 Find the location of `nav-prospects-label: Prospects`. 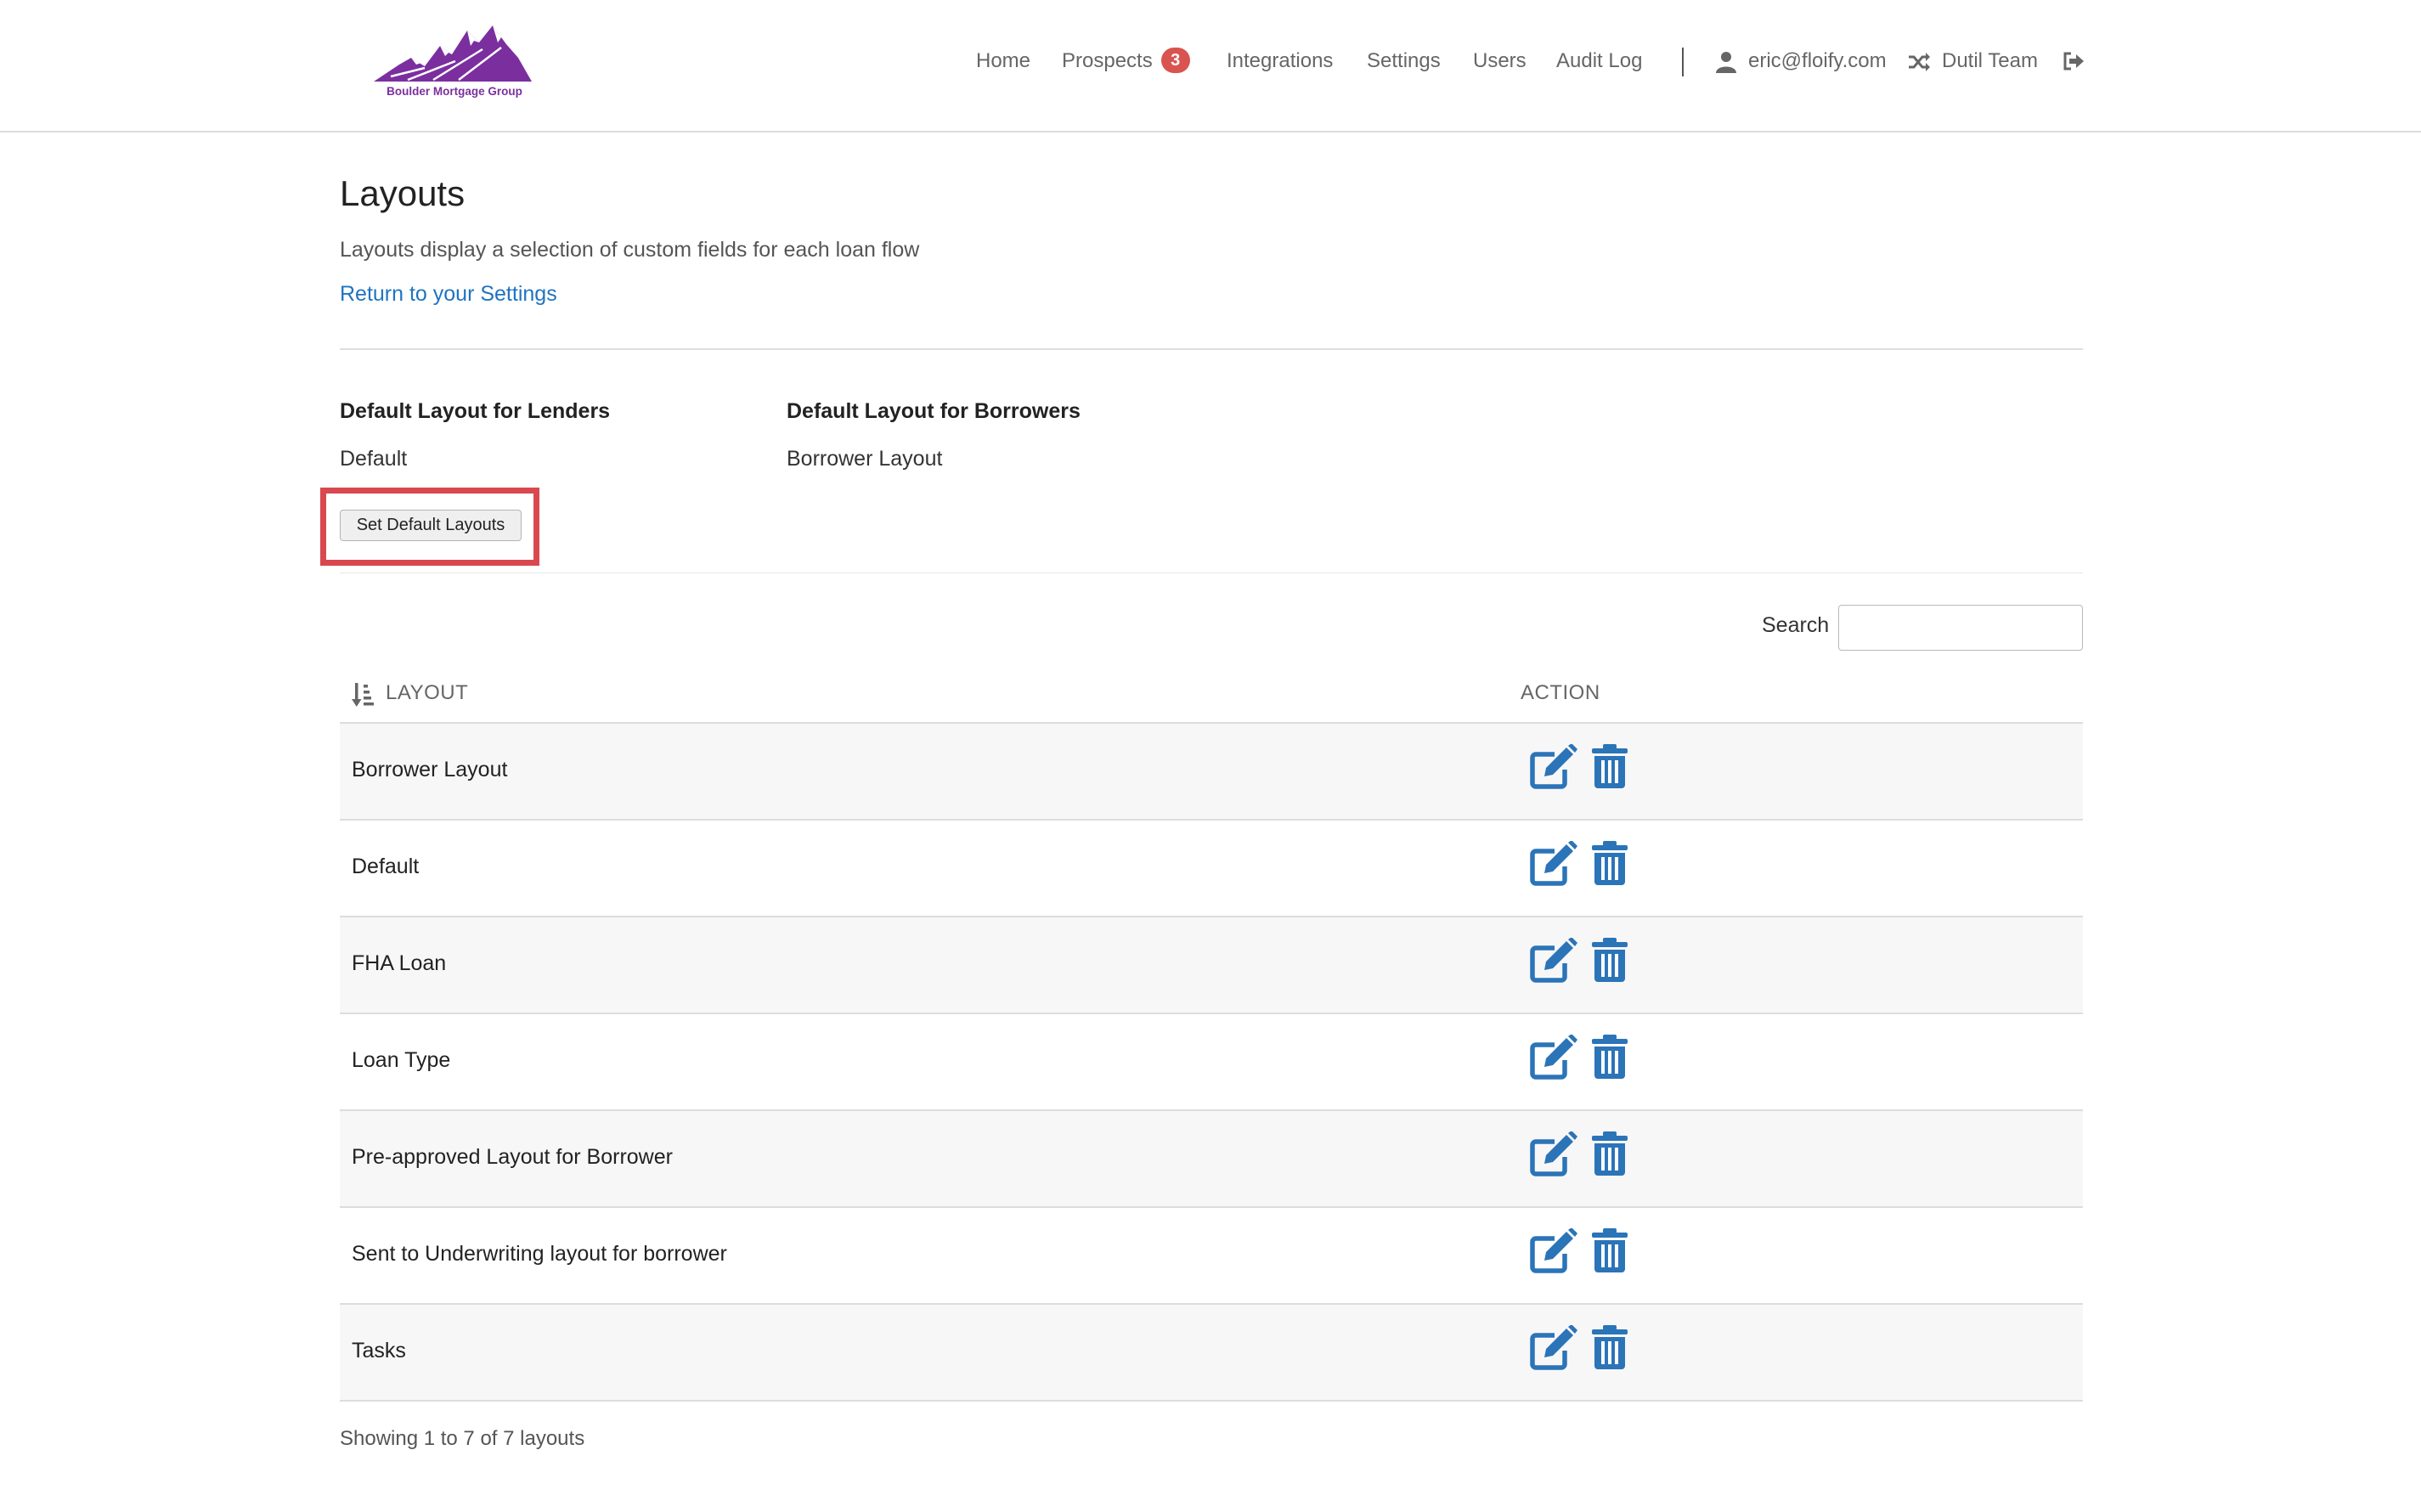

nav-prospects-label: Prospects is located at coordinates (1107, 60).